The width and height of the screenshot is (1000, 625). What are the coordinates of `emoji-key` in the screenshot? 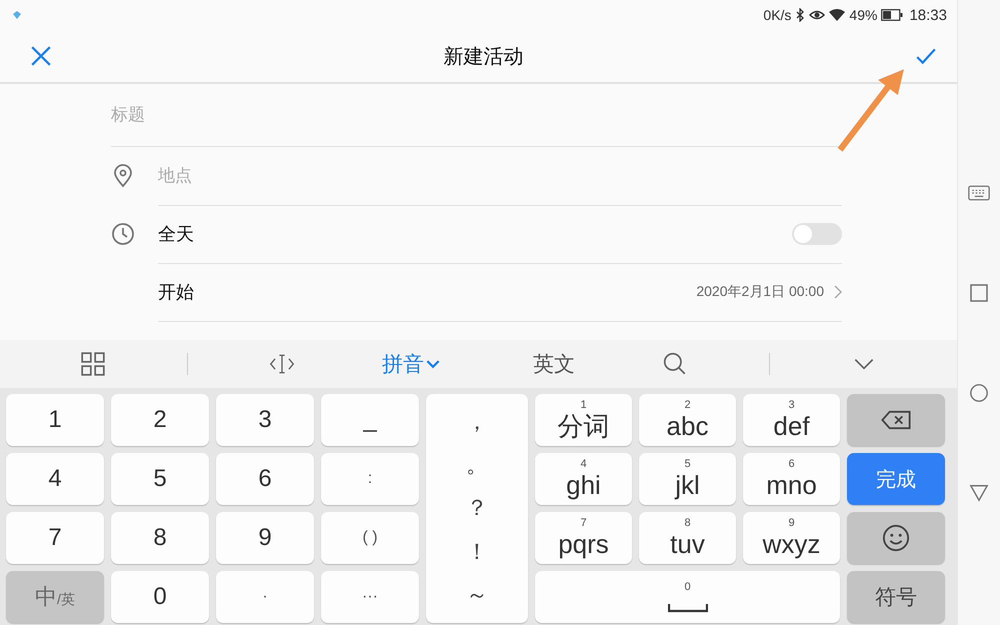 It's located at (896, 538).